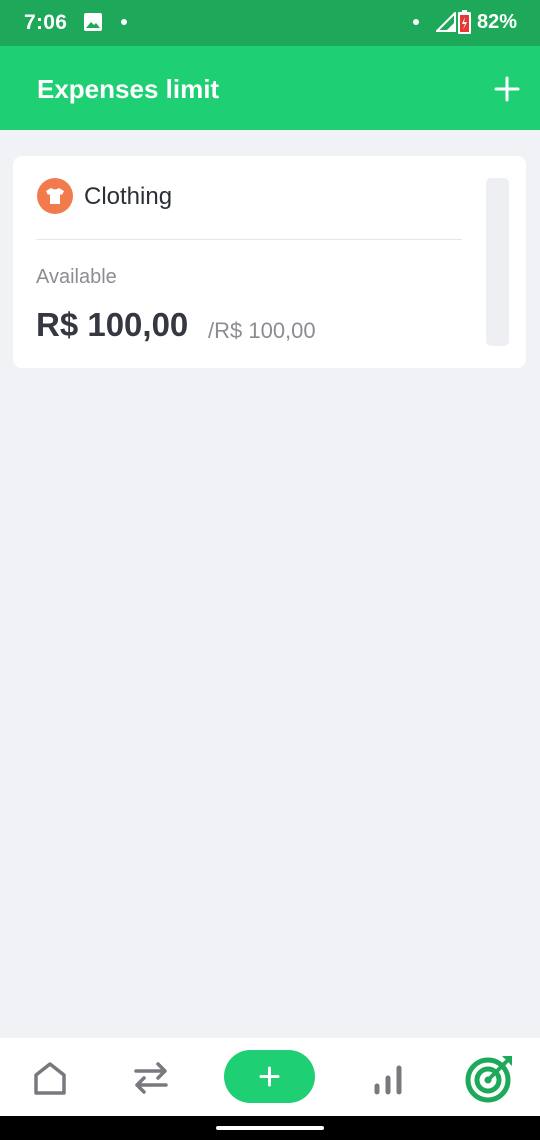  I want to click on status-time: 7:06, so click(46, 22).